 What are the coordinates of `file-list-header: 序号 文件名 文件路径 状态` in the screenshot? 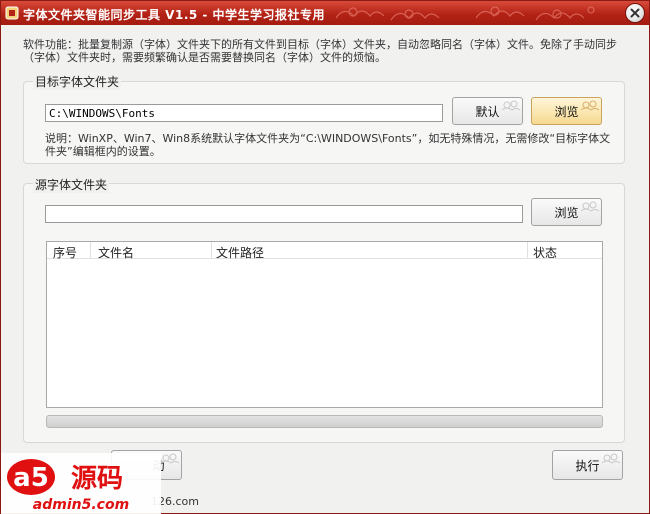 It's located at (324, 251).